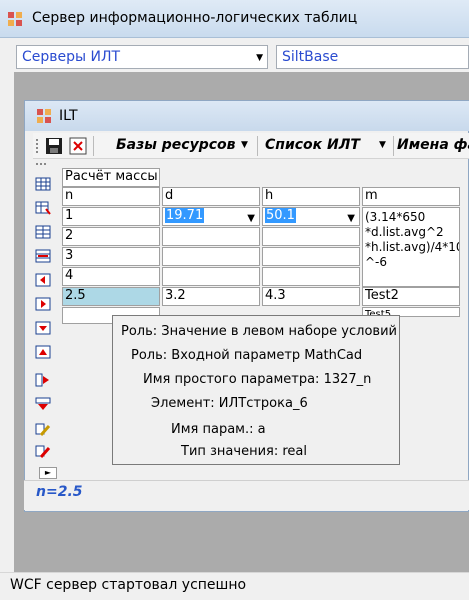 This screenshot has width=469, height=600. Describe the element at coordinates (43, 404) in the screenshot. I see `arrow-down-icon` at that location.